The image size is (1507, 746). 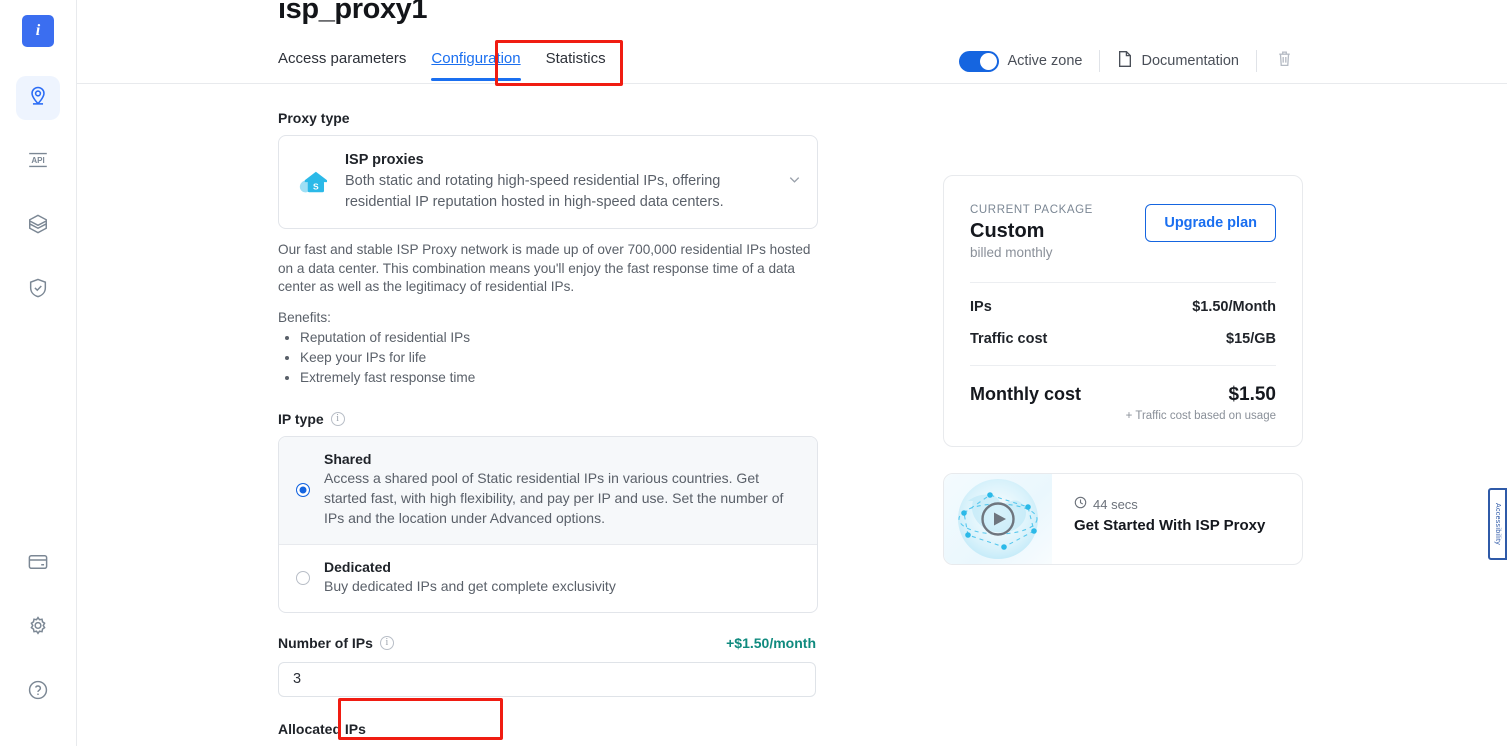 What do you see at coordinates (1200, 416) in the screenshot?
I see `monthly-cost-note: + Traffic cost based on usage` at bounding box center [1200, 416].